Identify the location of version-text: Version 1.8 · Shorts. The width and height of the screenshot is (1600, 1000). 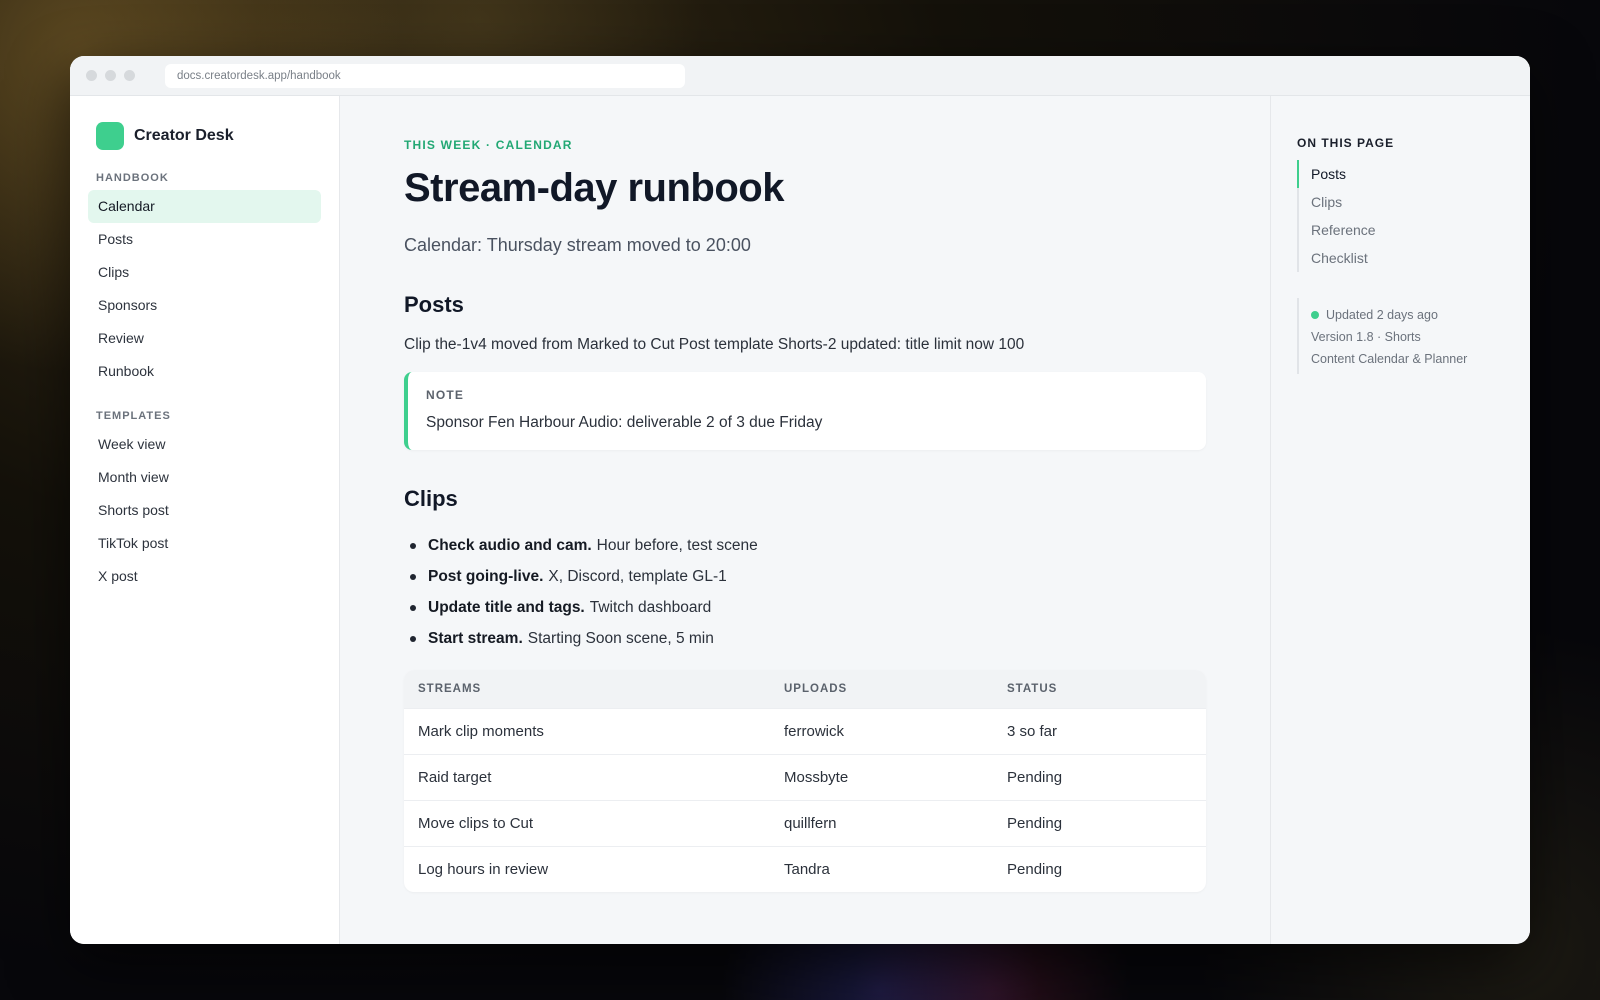
(1366, 337).